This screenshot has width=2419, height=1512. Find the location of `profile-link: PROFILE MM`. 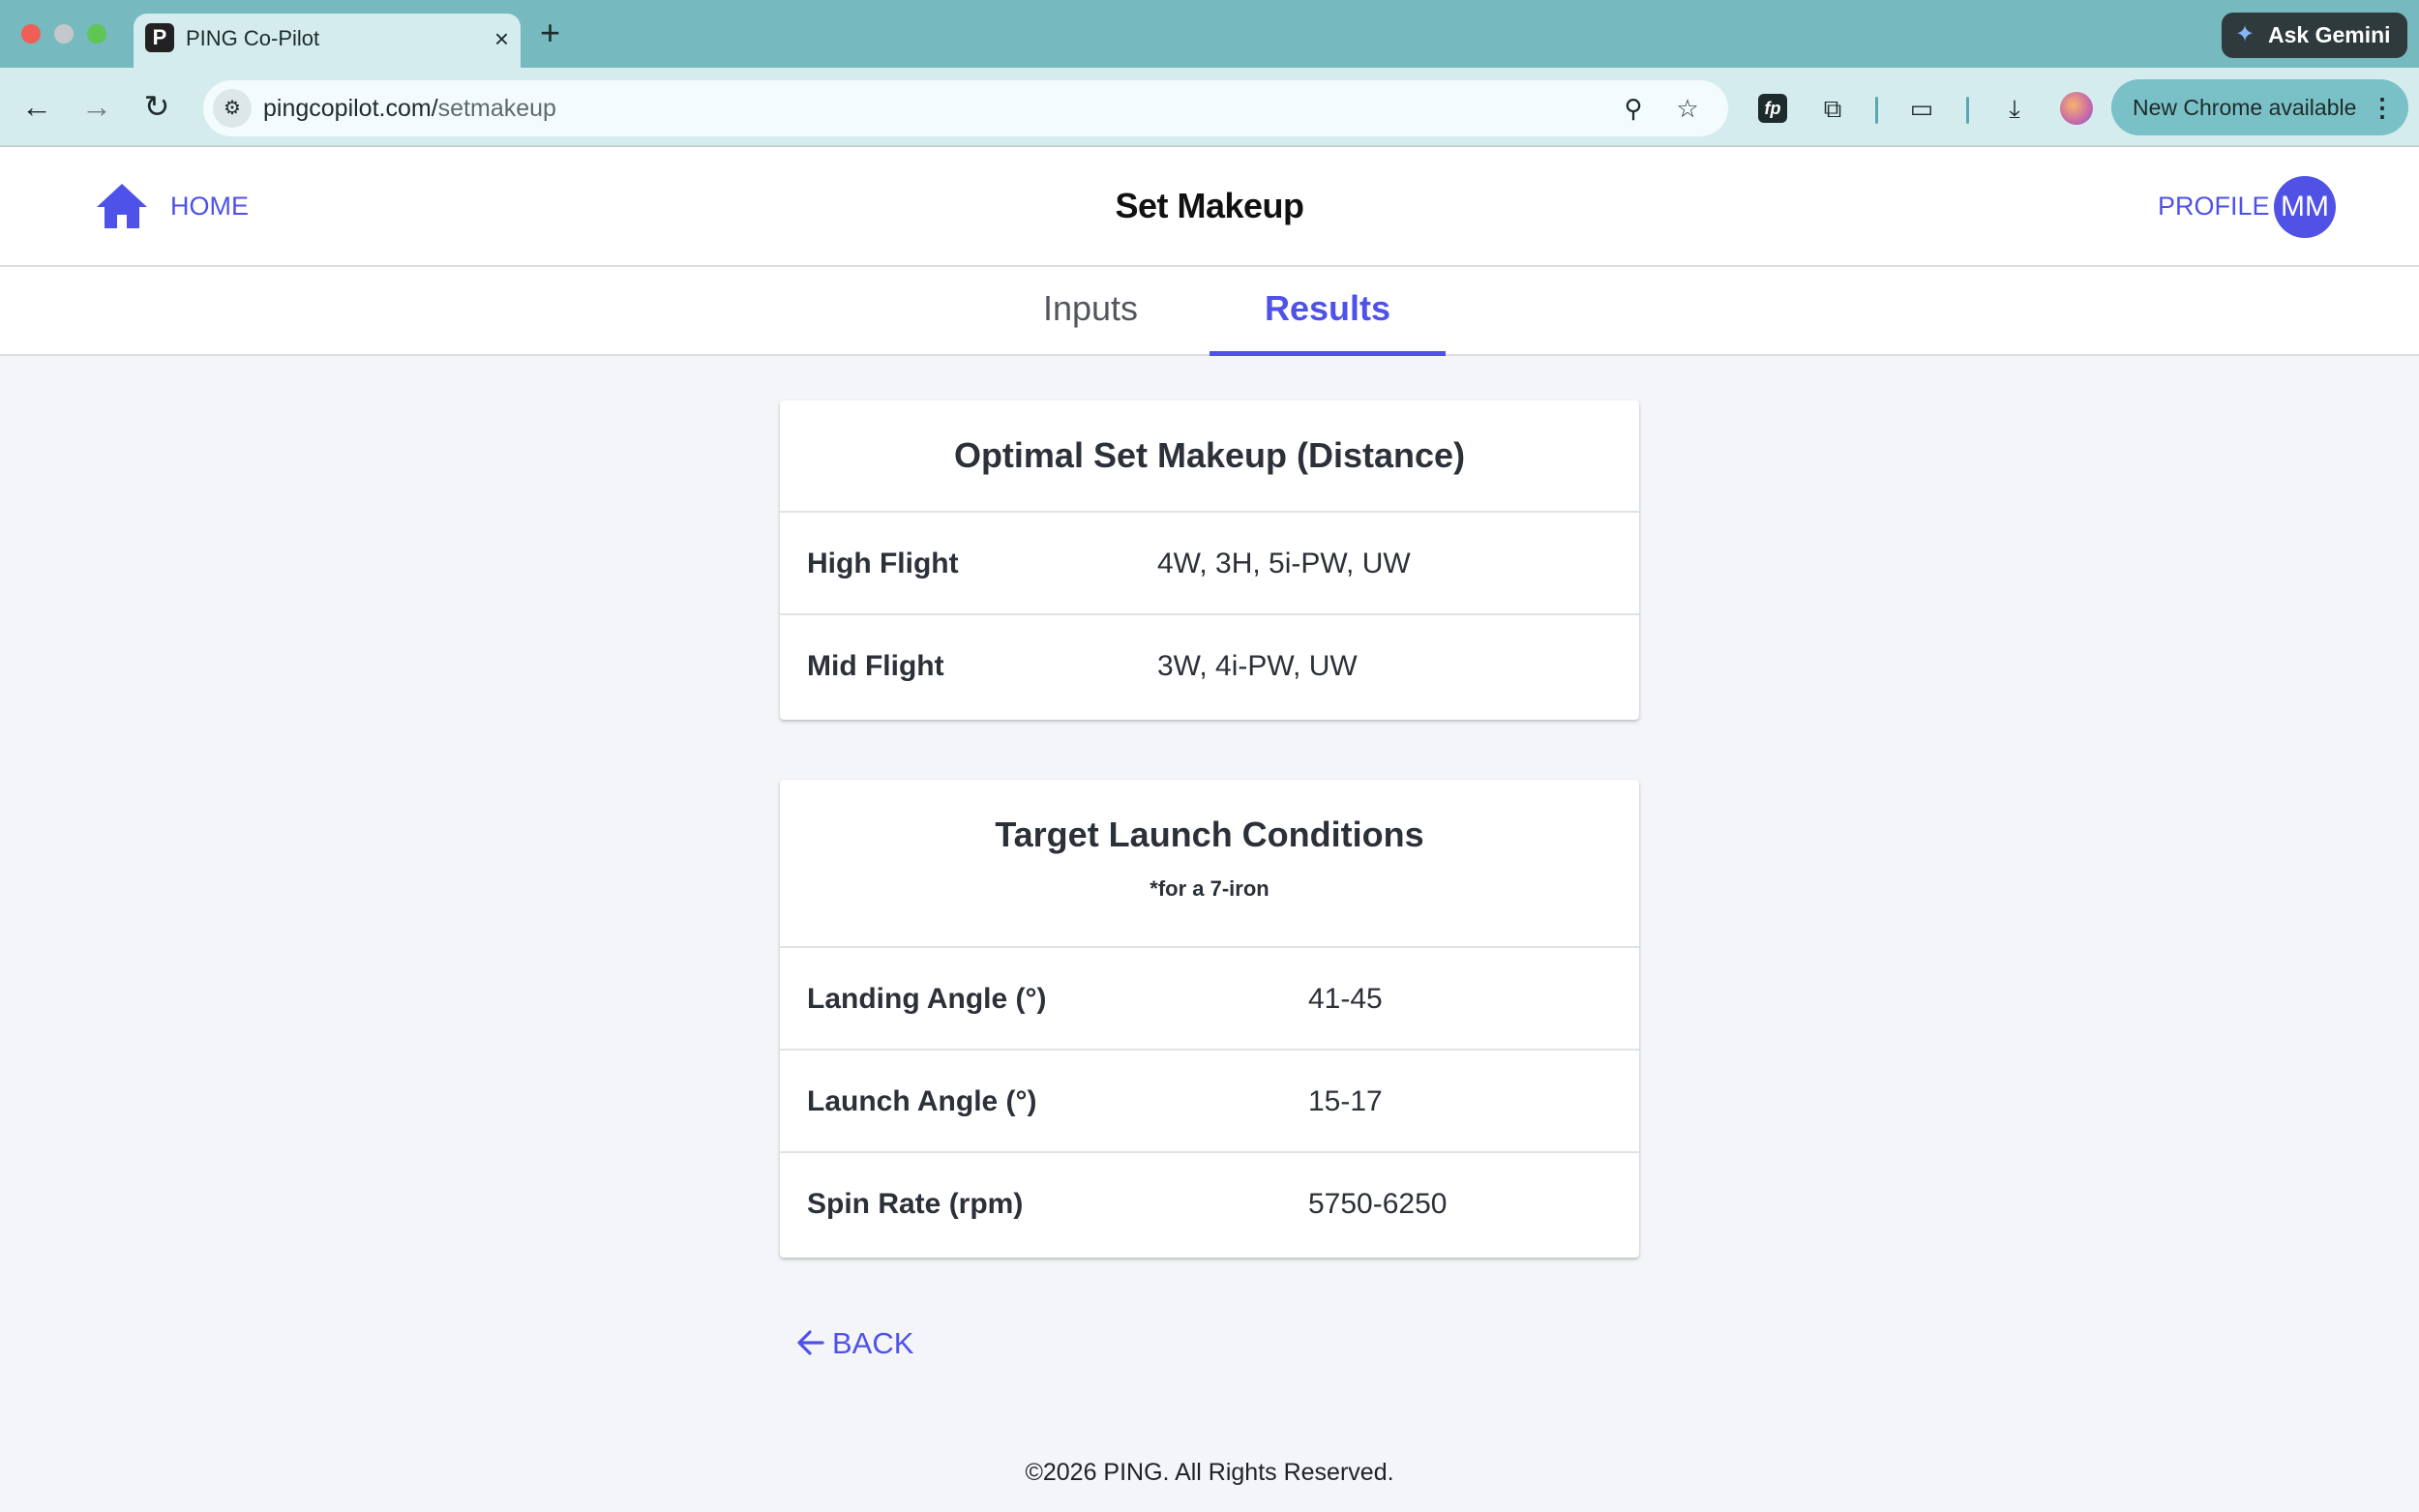

profile-link: PROFILE MM is located at coordinates (2246, 207).